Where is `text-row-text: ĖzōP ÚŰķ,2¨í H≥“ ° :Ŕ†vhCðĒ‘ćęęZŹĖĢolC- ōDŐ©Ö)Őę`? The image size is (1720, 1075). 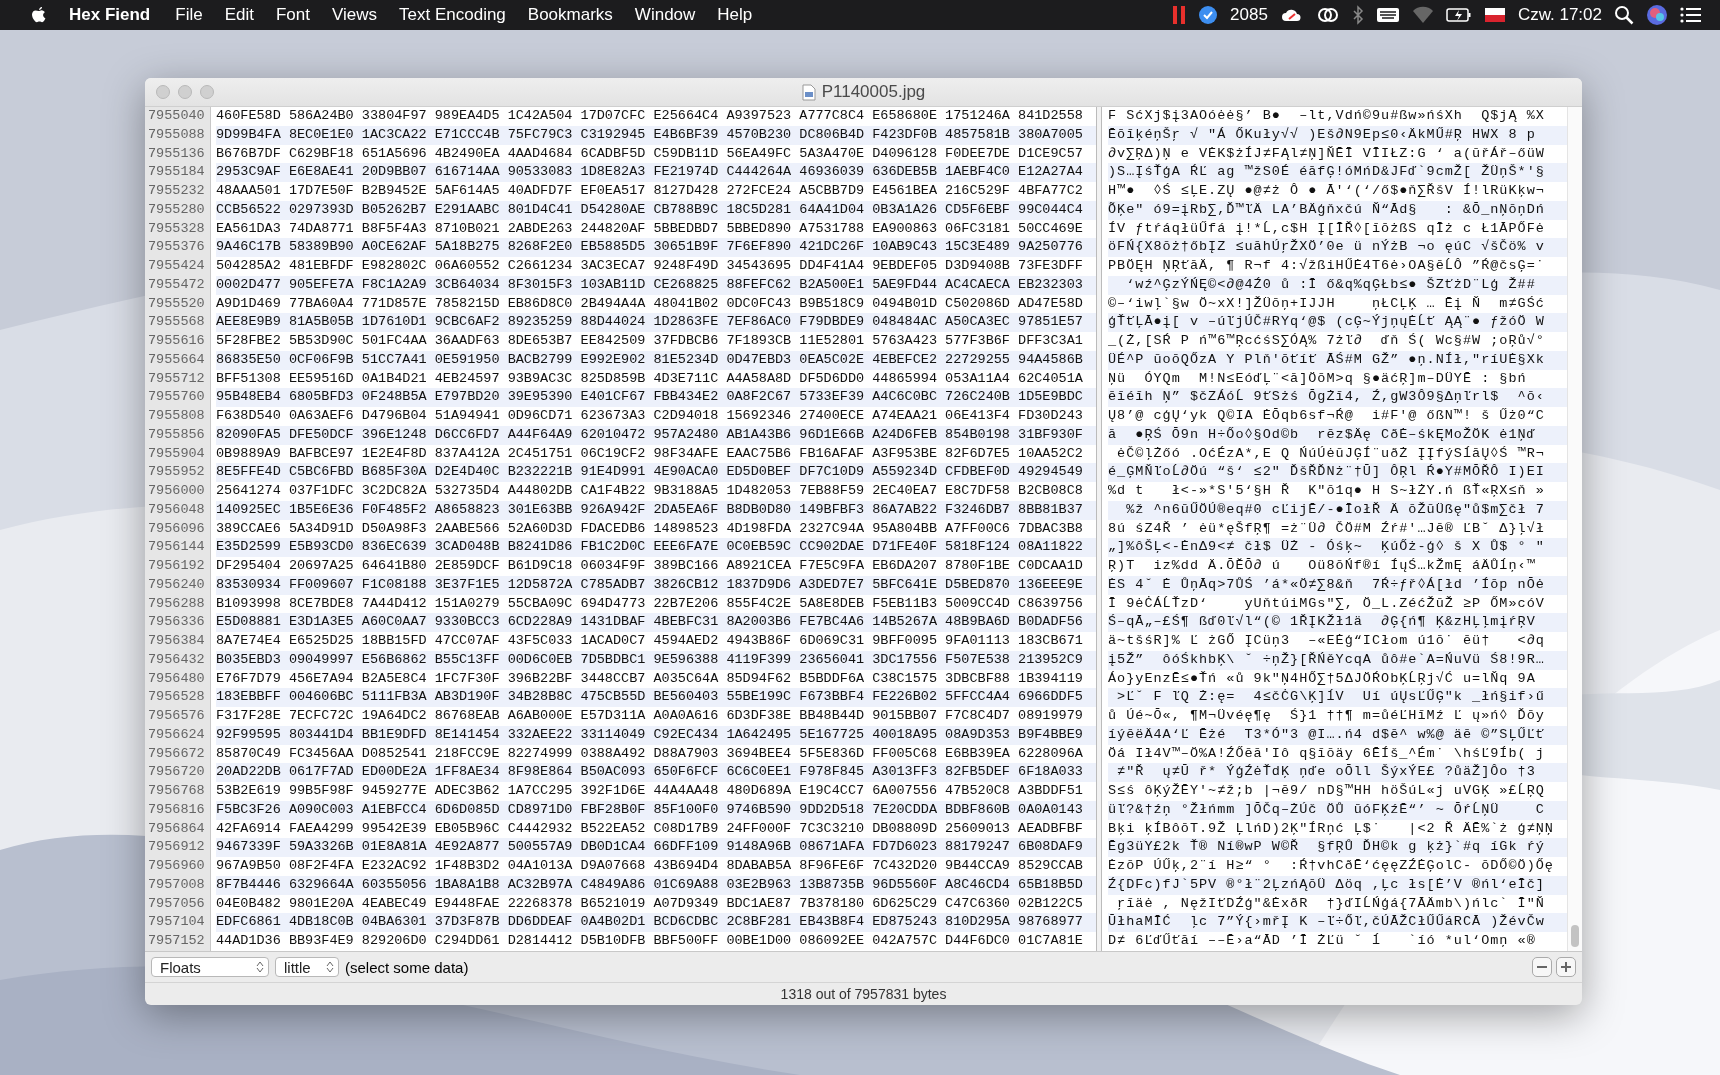
text-row-text: ĖzōP ÚŰķ,2¨í H≥“ ° :Ŕ†vhCðĒ‘ćęęZŹĖĢolC- ōDŐ©Ö)Őę is located at coordinates (1331, 866).